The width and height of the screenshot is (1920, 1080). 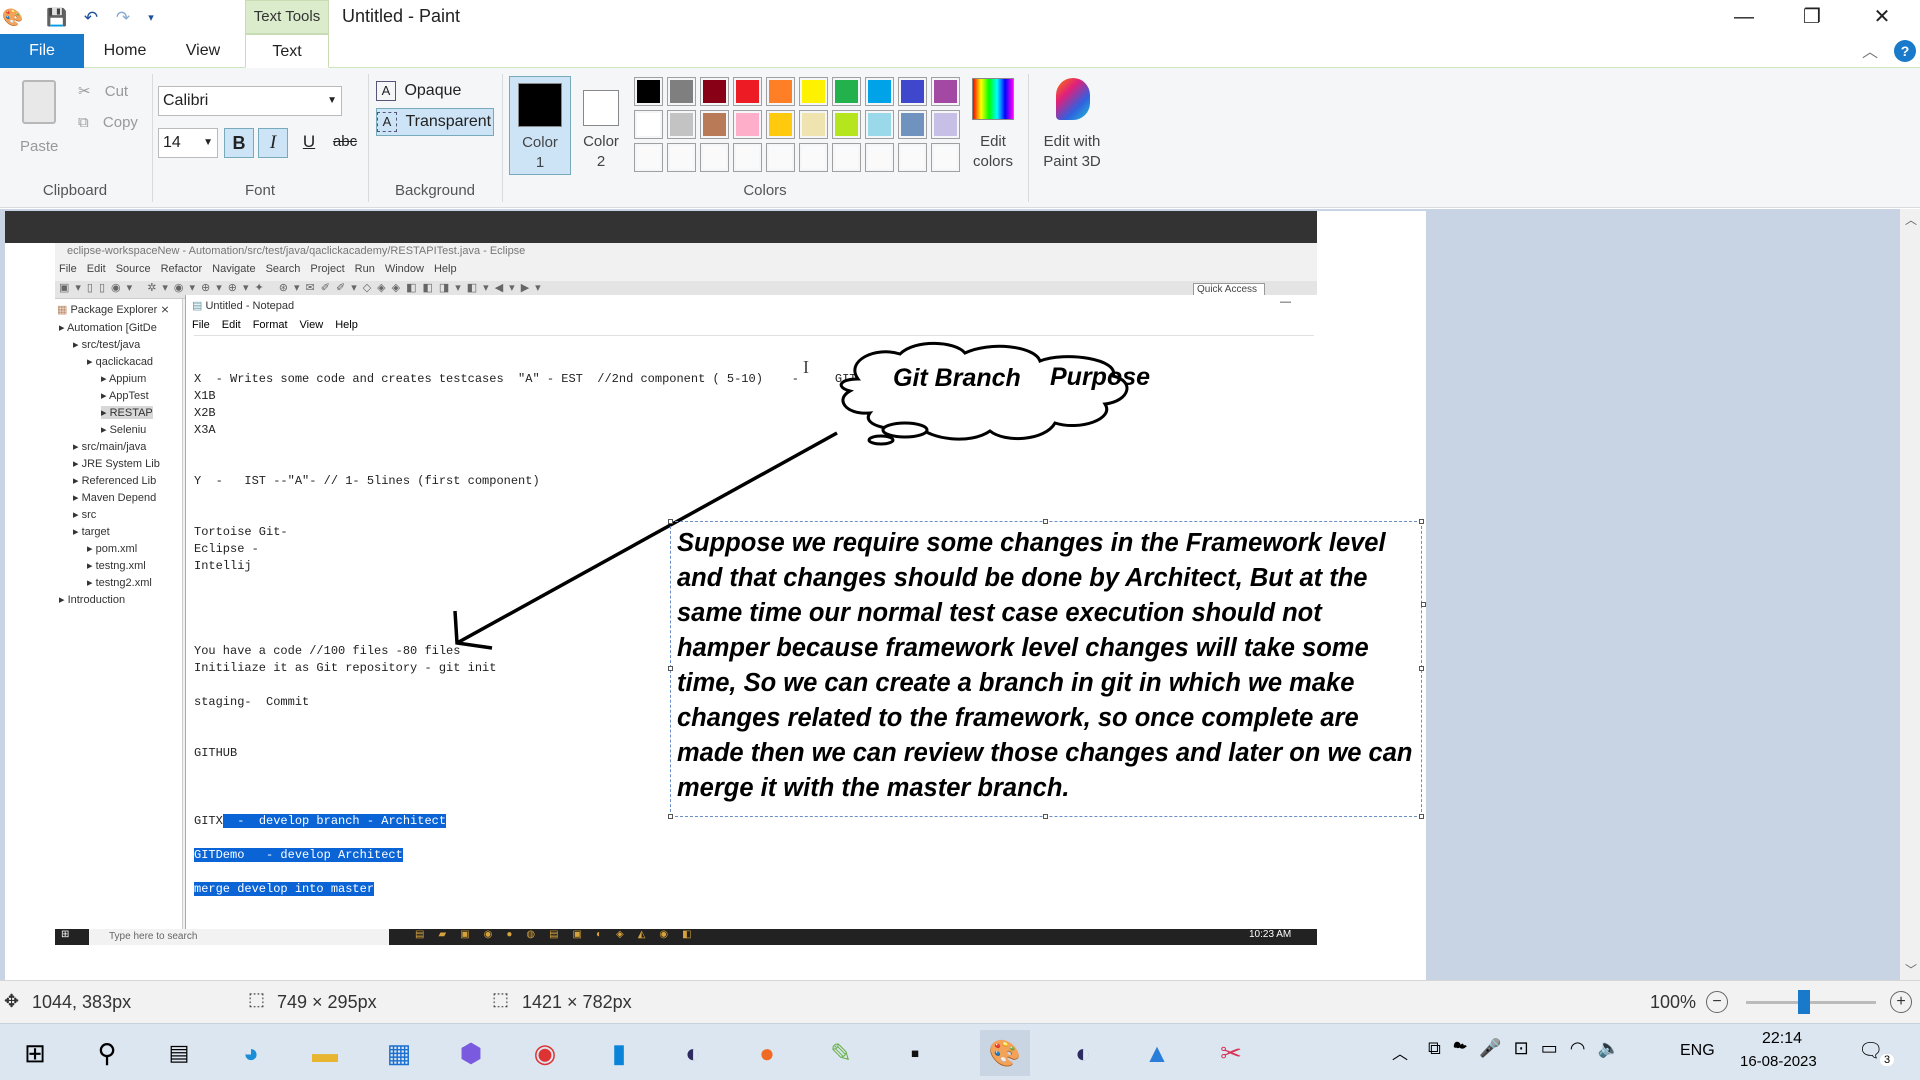 What do you see at coordinates (1870, 50) in the screenshot?
I see `collapse-ribbon-icon: ︿` at bounding box center [1870, 50].